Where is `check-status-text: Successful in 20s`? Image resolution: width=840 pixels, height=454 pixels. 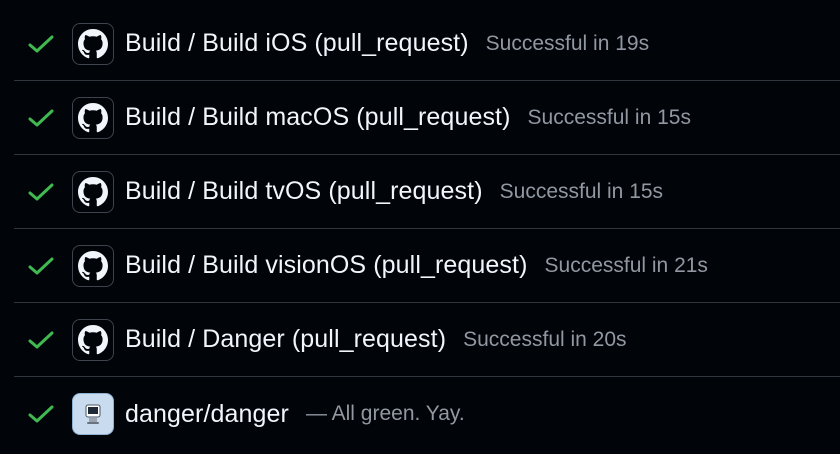 check-status-text: Successful in 20s is located at coordinates (545, 339).